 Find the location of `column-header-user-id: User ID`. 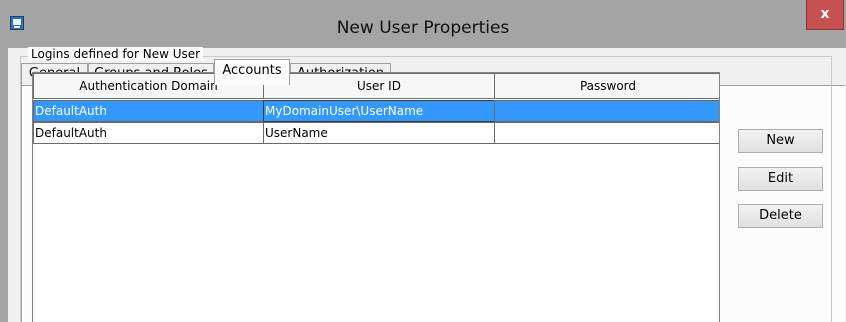

column-header-user-id: User ID is located at coordinates (379, 86).